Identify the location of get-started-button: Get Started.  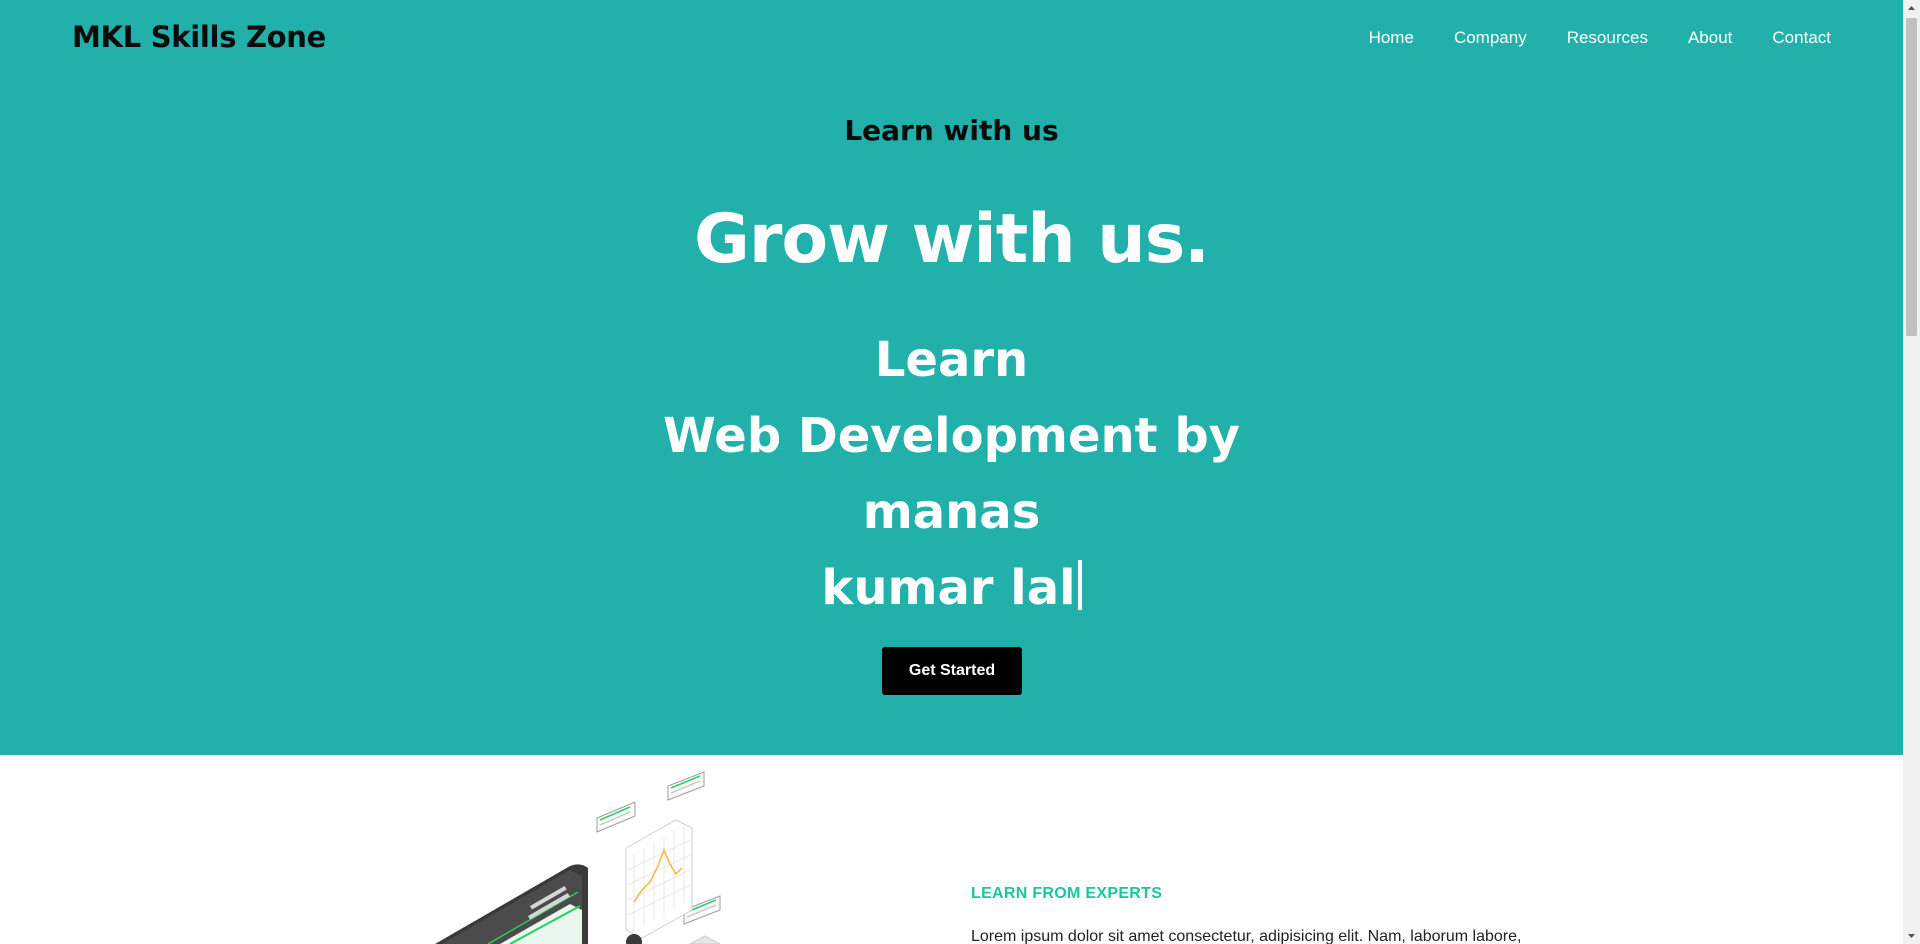
(952, 671).